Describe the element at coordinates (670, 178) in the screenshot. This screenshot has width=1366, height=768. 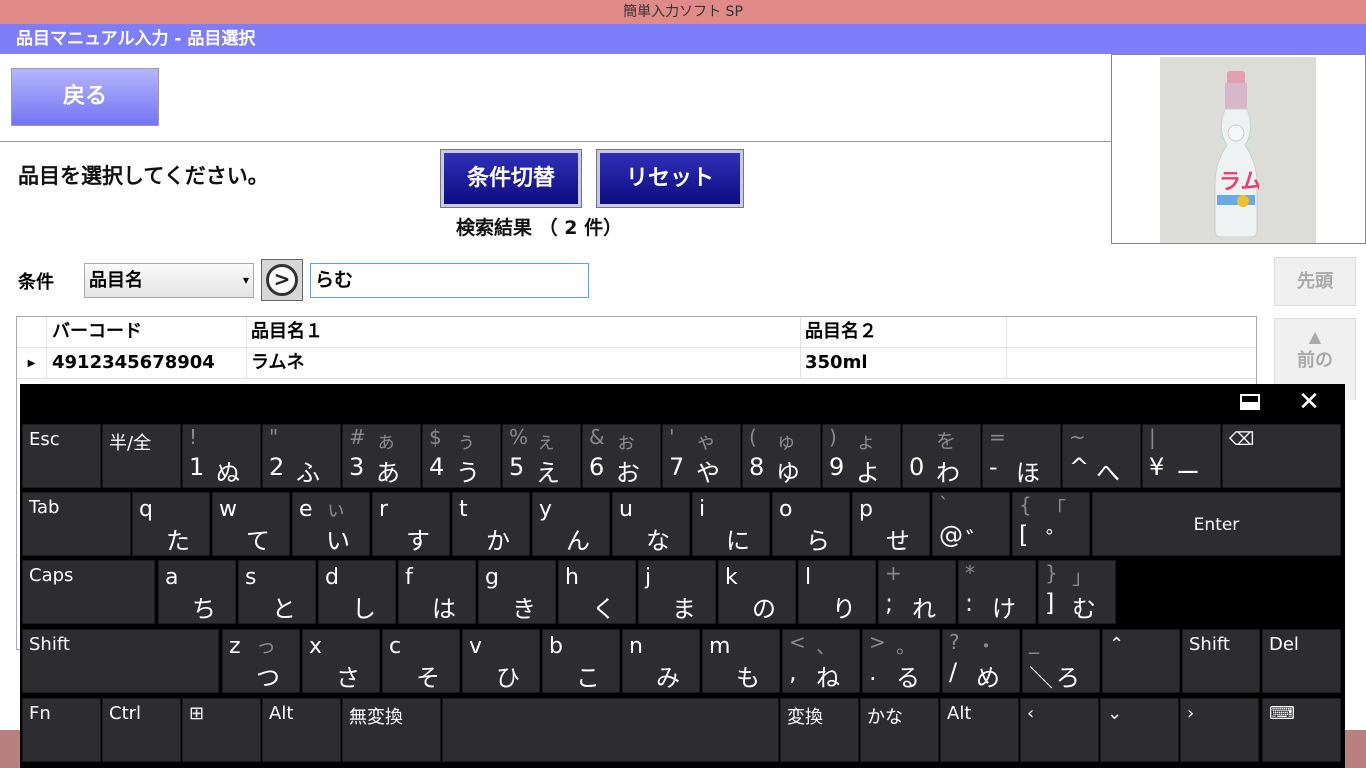
I see `reset-button: リセット` at that location.